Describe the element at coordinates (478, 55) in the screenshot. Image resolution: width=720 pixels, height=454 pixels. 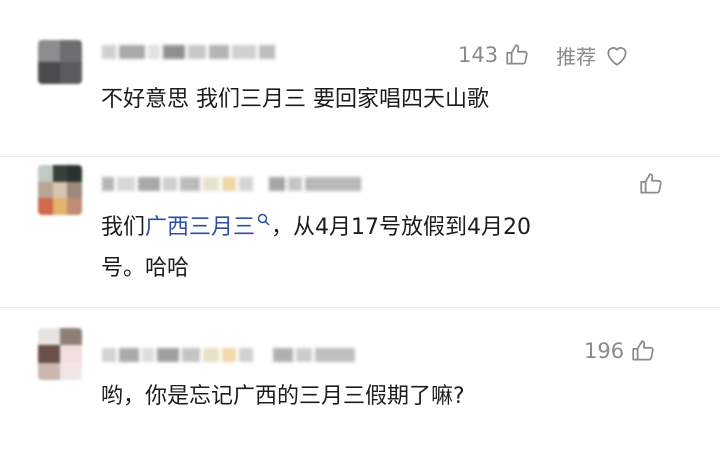
I see `like-count: 143` at that location.